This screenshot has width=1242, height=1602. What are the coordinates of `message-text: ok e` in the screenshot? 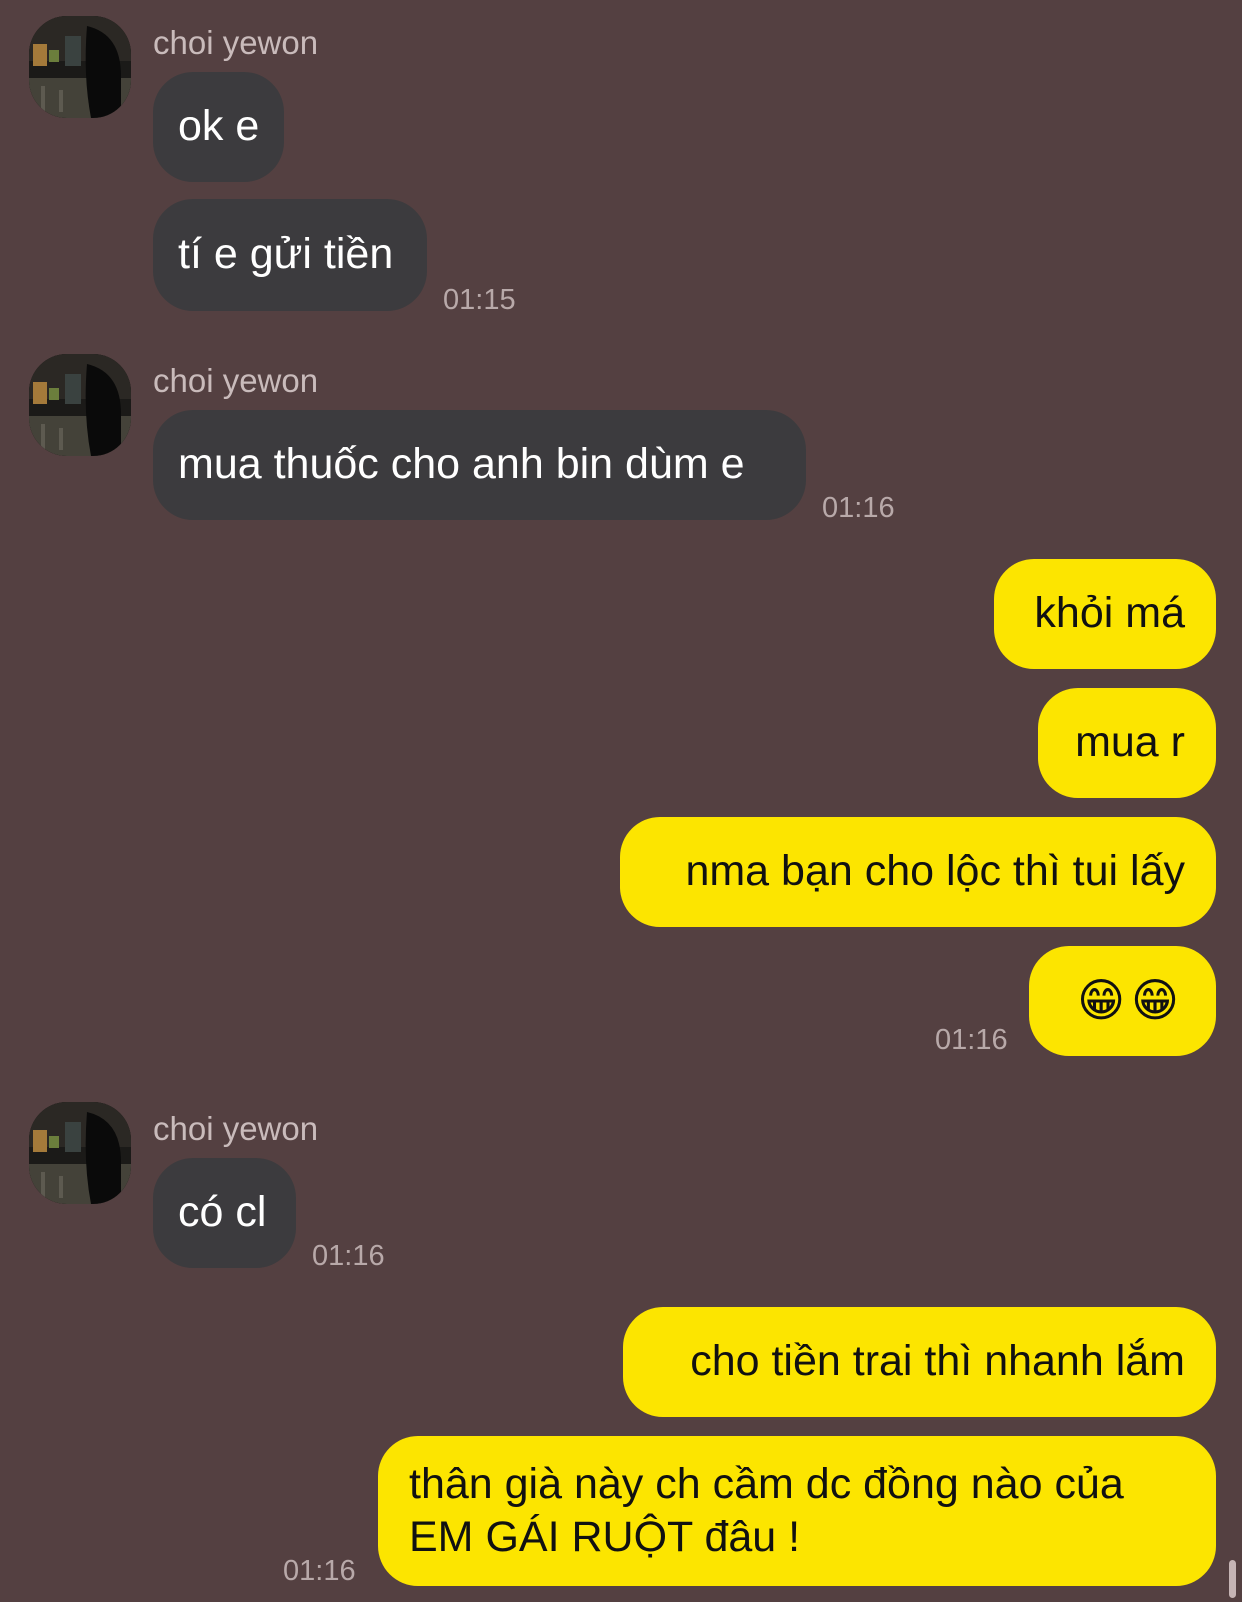 It's located at (219, 126).